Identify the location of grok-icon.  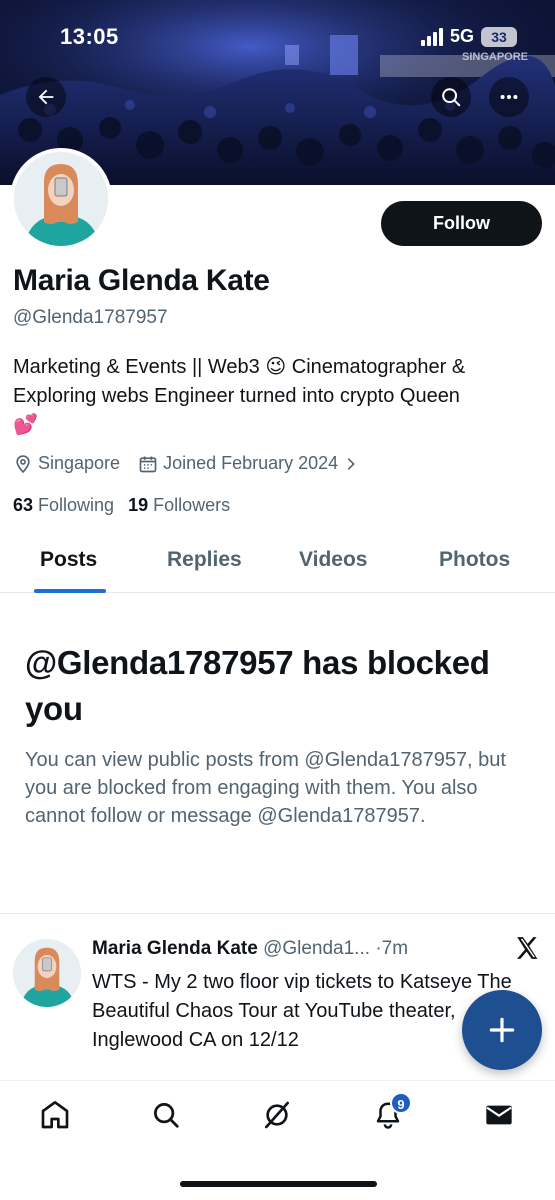
(277, 1115).